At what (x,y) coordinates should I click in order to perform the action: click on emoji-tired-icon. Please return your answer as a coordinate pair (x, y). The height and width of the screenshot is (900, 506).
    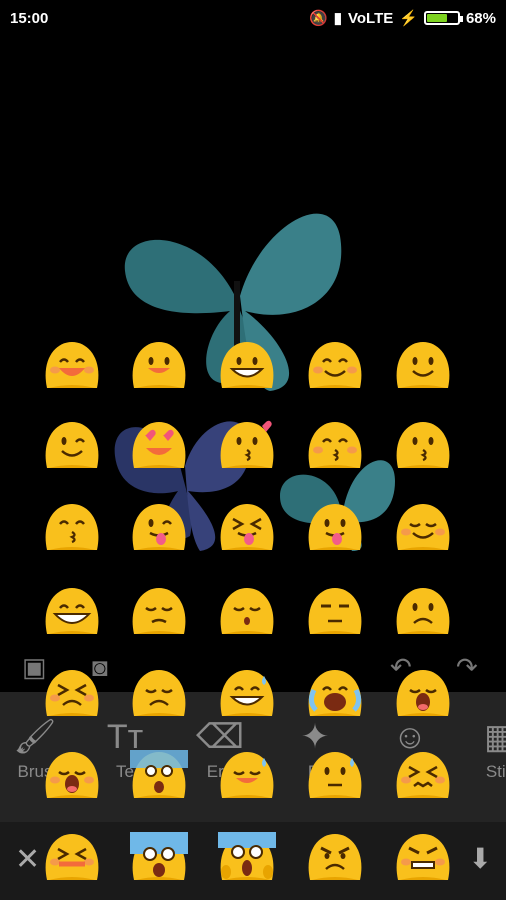
    Looking at the image, I should click on (423, 693).